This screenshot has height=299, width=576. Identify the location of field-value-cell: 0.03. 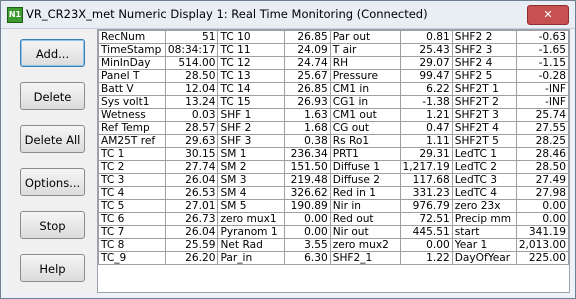
(191, 115).